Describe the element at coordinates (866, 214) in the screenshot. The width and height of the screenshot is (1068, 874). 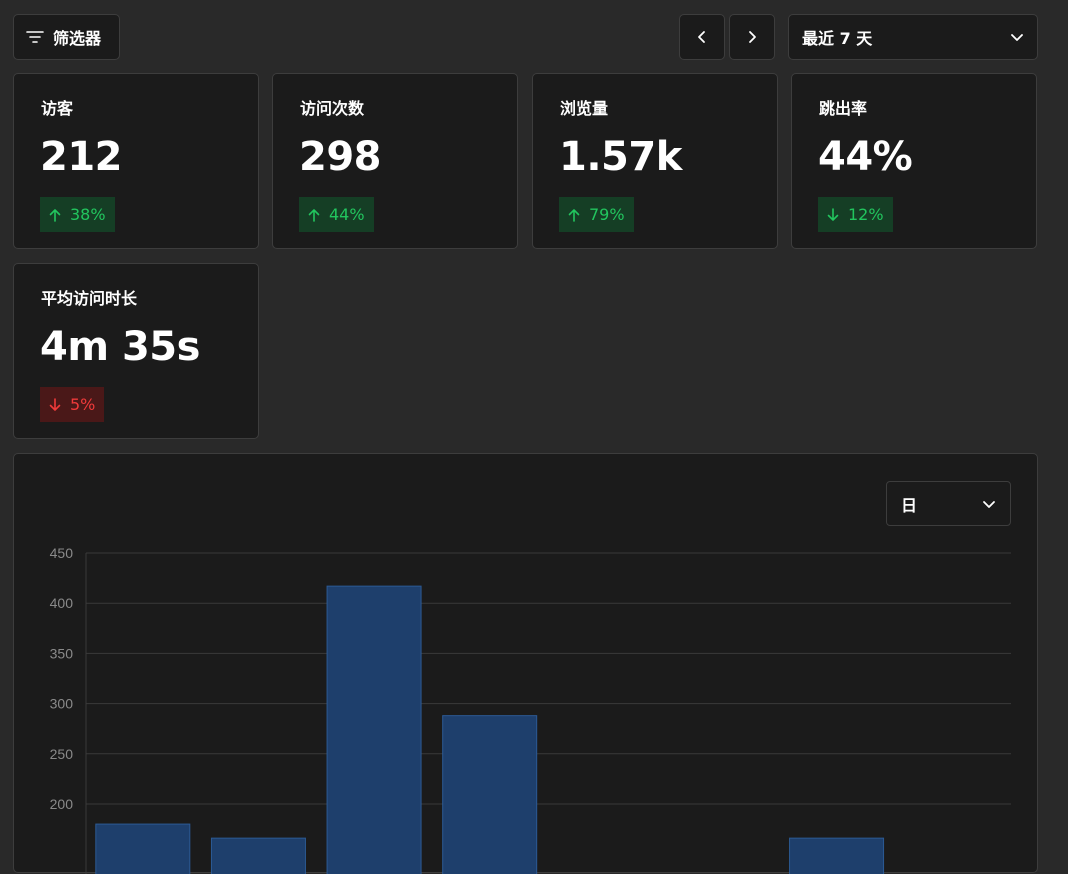
I see `metric-change-value: 12%` at that location.